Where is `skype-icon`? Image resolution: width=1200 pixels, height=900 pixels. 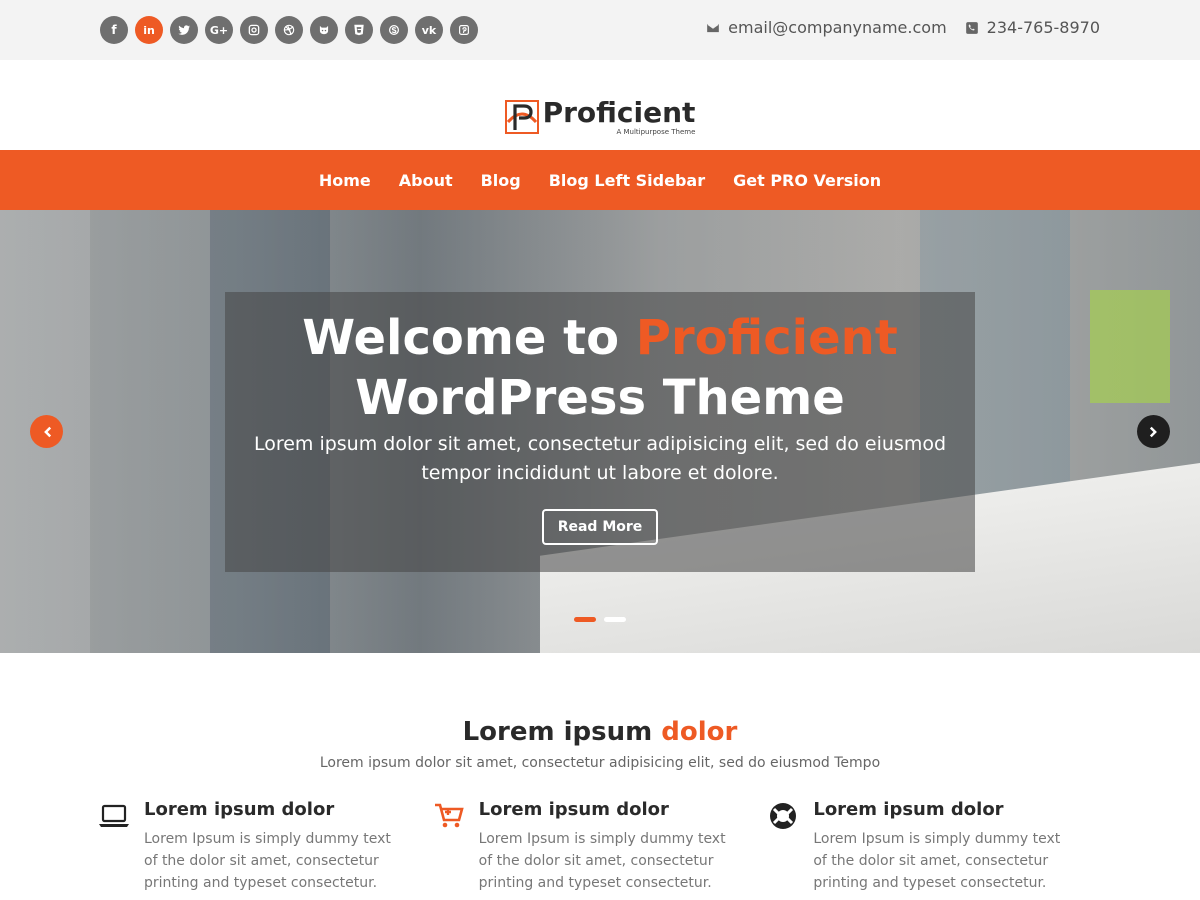 skype-icon is located at coordinates (394, 30).